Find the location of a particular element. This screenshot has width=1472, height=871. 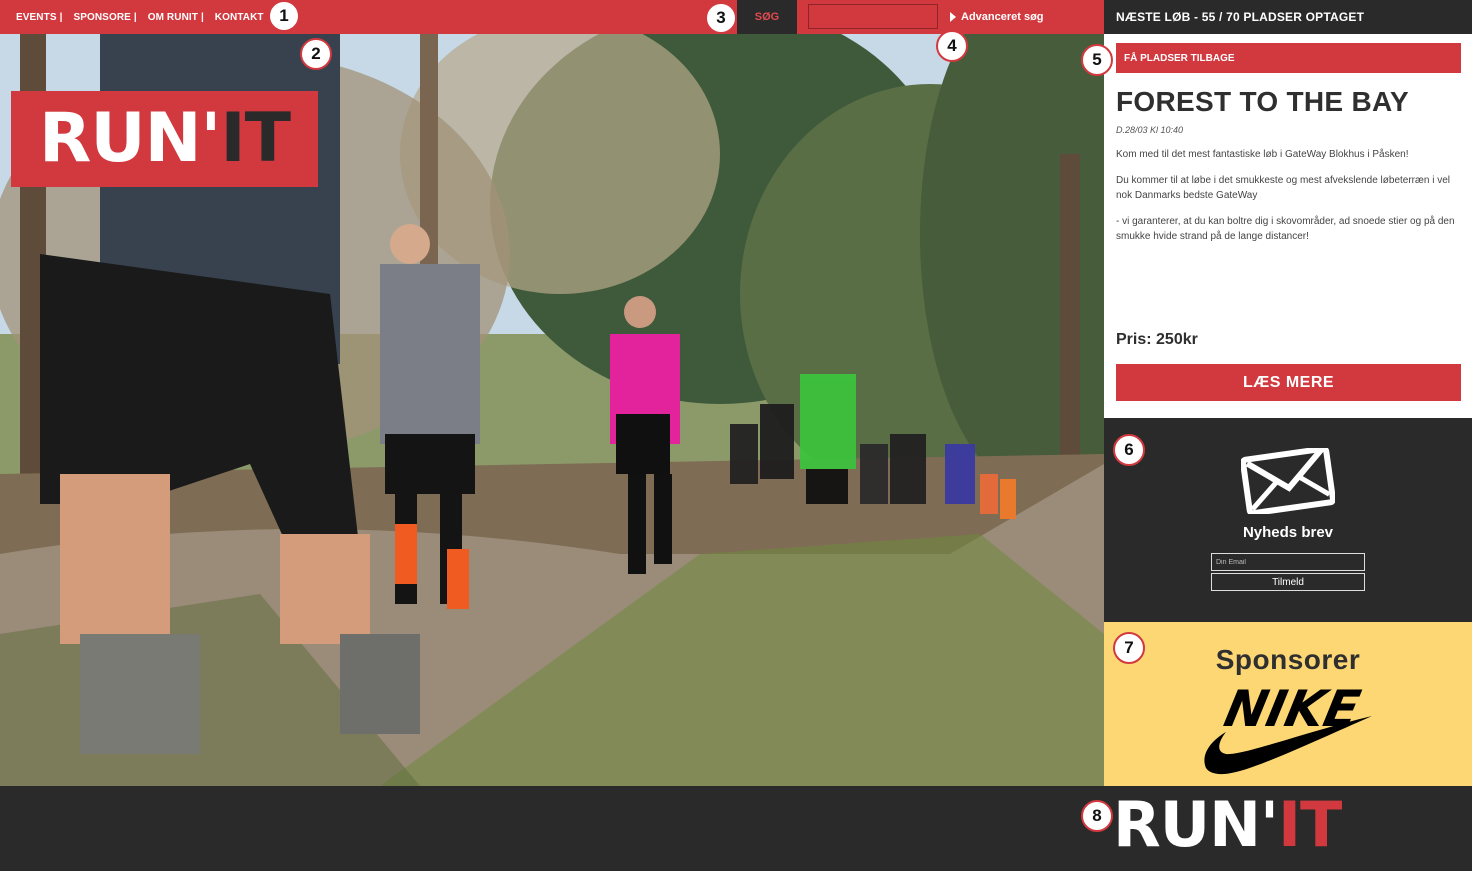

nav-item-kontakt: KONTAKT is located at coordinates (239, 17).